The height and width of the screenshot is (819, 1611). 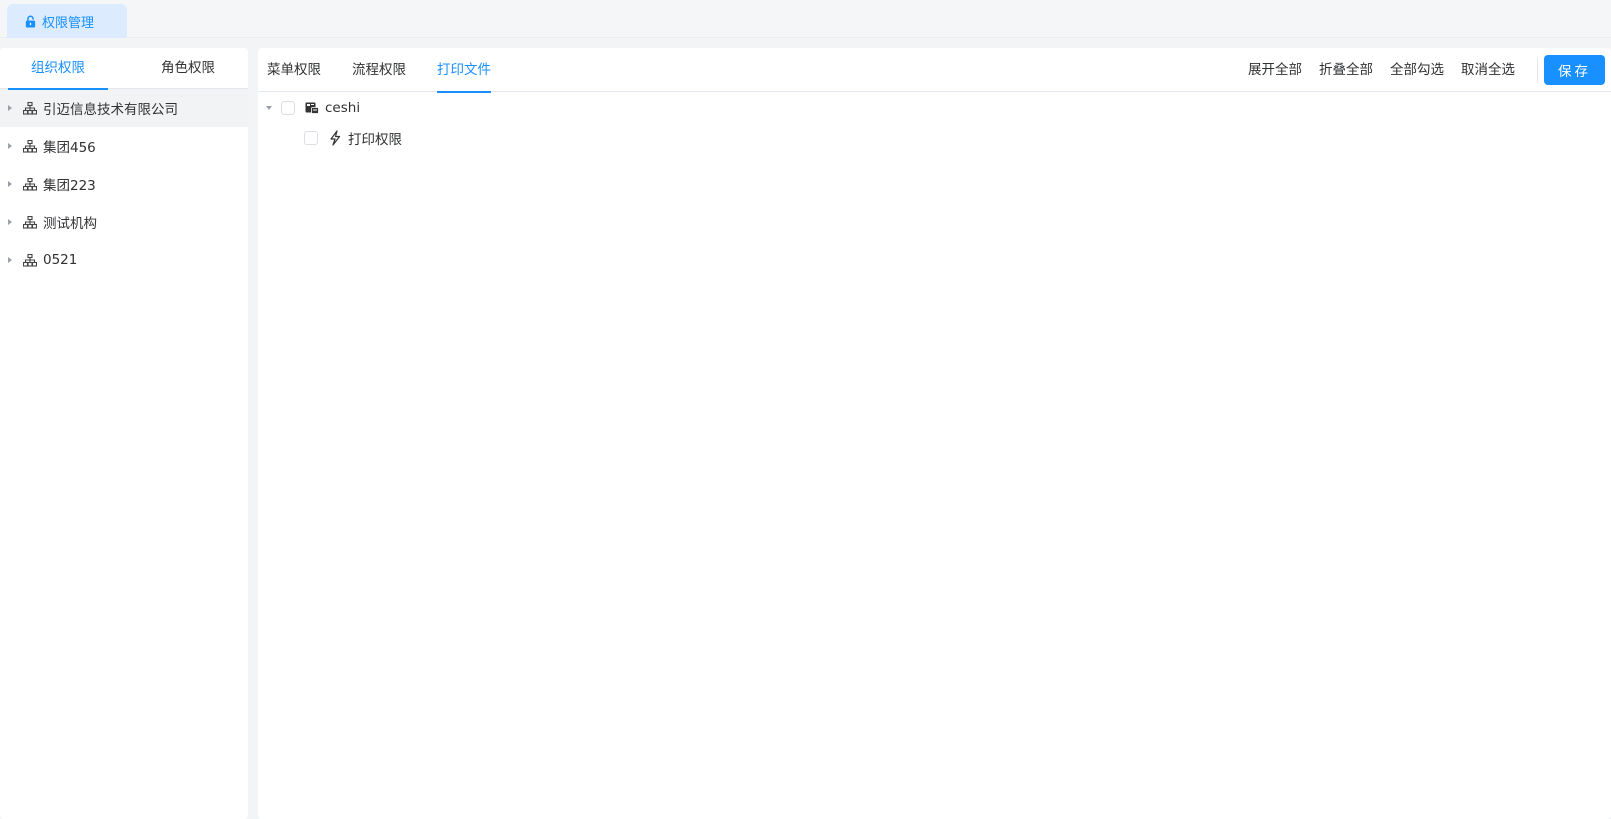 I want to click on org-item-label: 测试机构, so click(x=70, y=224).